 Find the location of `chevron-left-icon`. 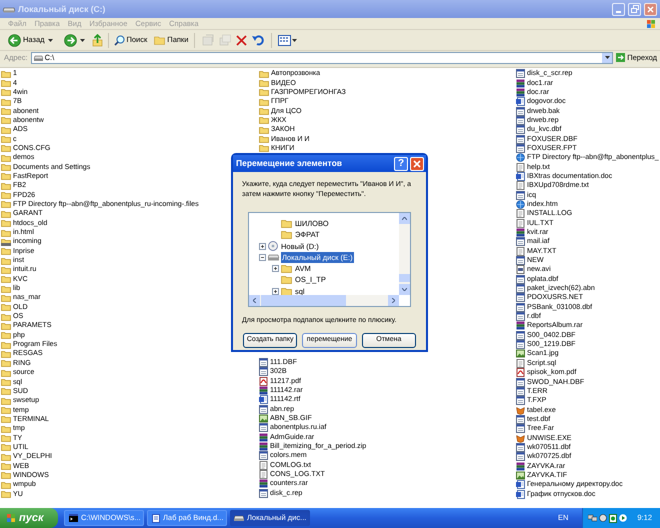

chevron-left-icon is located at coordinates (254, 300).